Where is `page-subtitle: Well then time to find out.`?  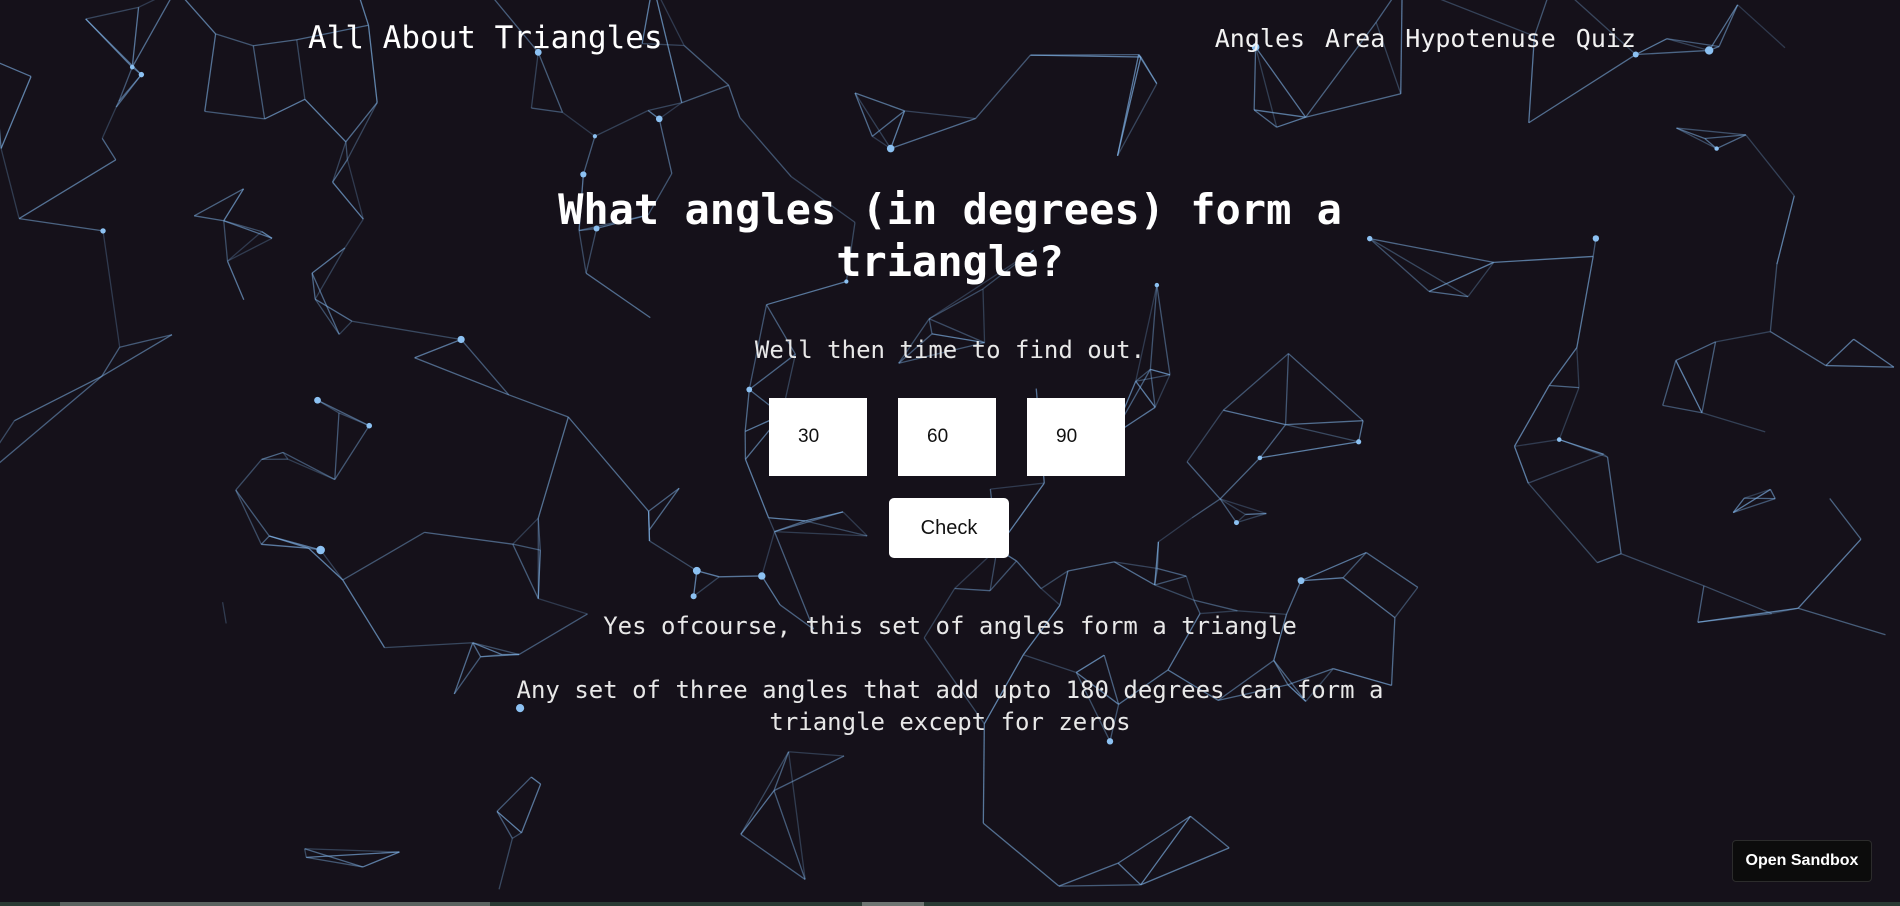 page-subtitle: Well then time to find out. is located at coordinates (950, 350).